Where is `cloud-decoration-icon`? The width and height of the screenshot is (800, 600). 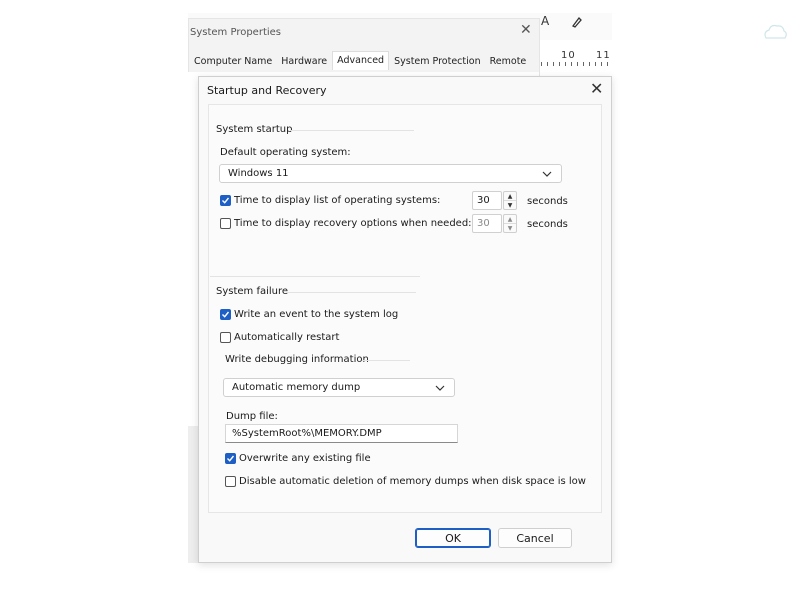 cloud-decoration-icon is located at coordinates (775, 33).